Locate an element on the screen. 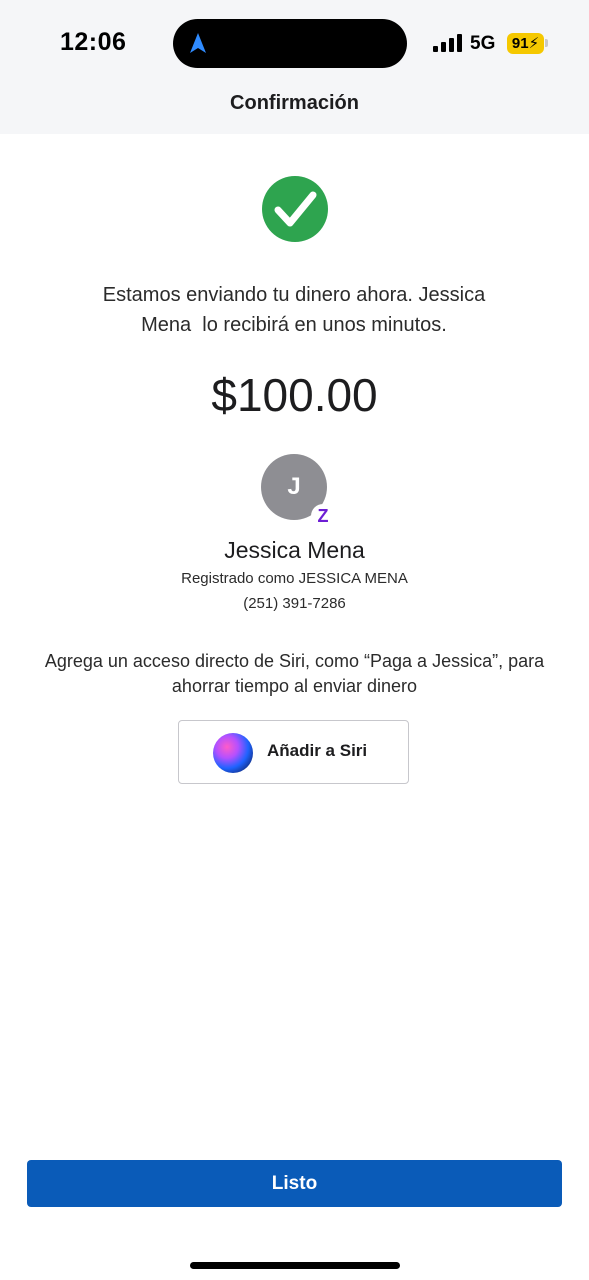  status-bar: 12:06 5G 91⚡ is located at coordinates (294, 44).